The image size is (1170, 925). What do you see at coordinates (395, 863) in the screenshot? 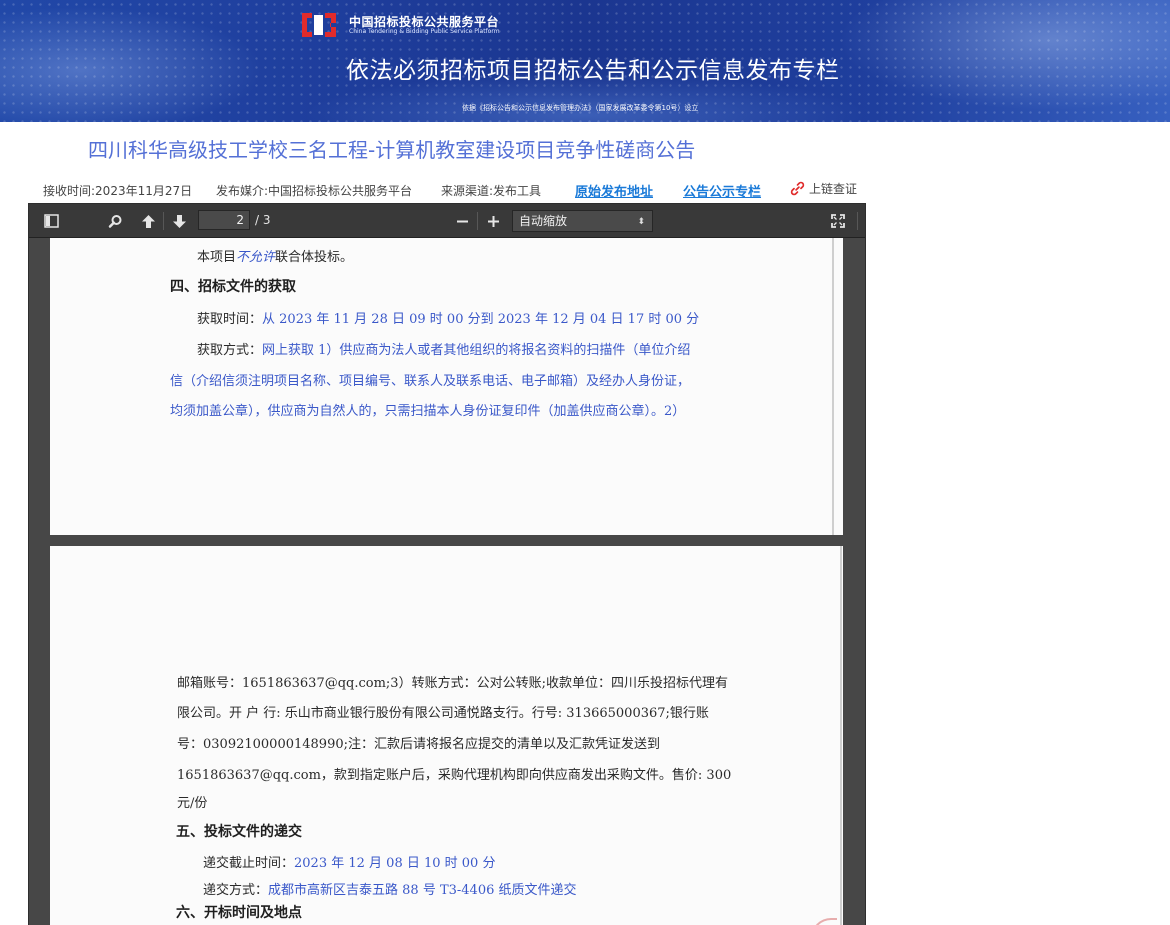
I see `deadline-value: 2023 年 12 月 08 日 10 时 00 分` at bounding box center [395, 863].